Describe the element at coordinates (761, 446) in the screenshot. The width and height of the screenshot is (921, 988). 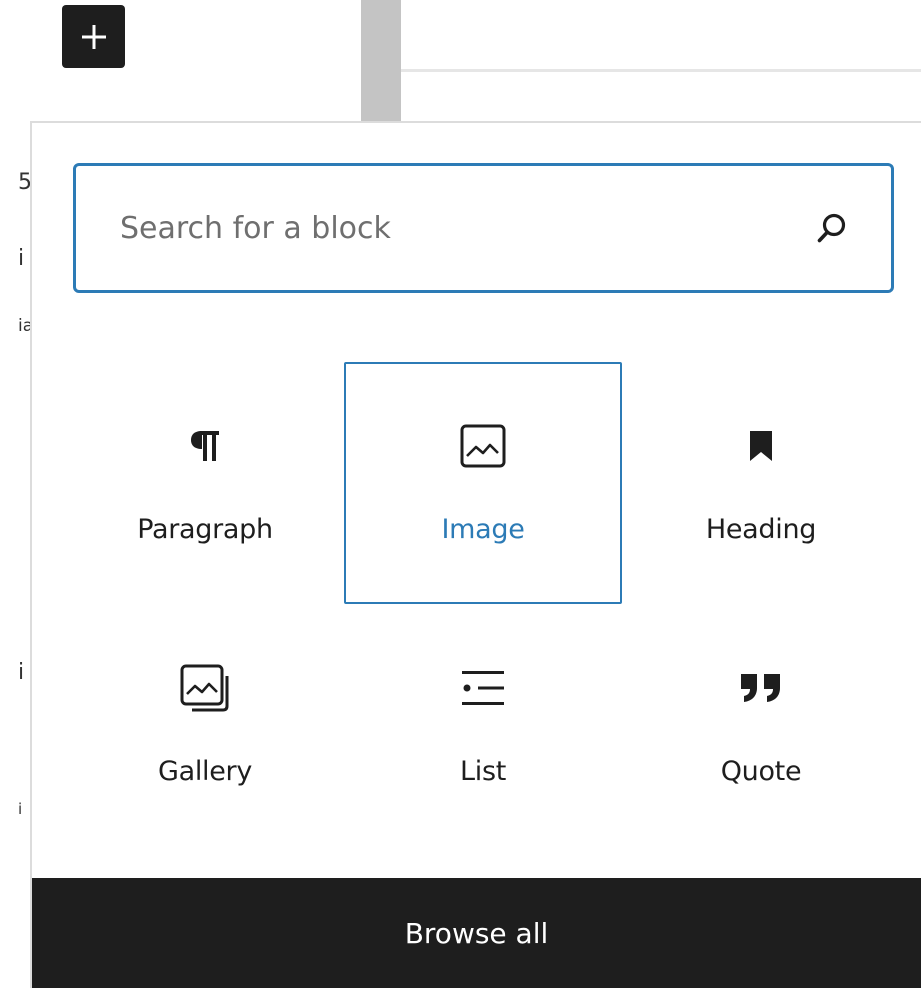
I see `heading-icon` at that location.